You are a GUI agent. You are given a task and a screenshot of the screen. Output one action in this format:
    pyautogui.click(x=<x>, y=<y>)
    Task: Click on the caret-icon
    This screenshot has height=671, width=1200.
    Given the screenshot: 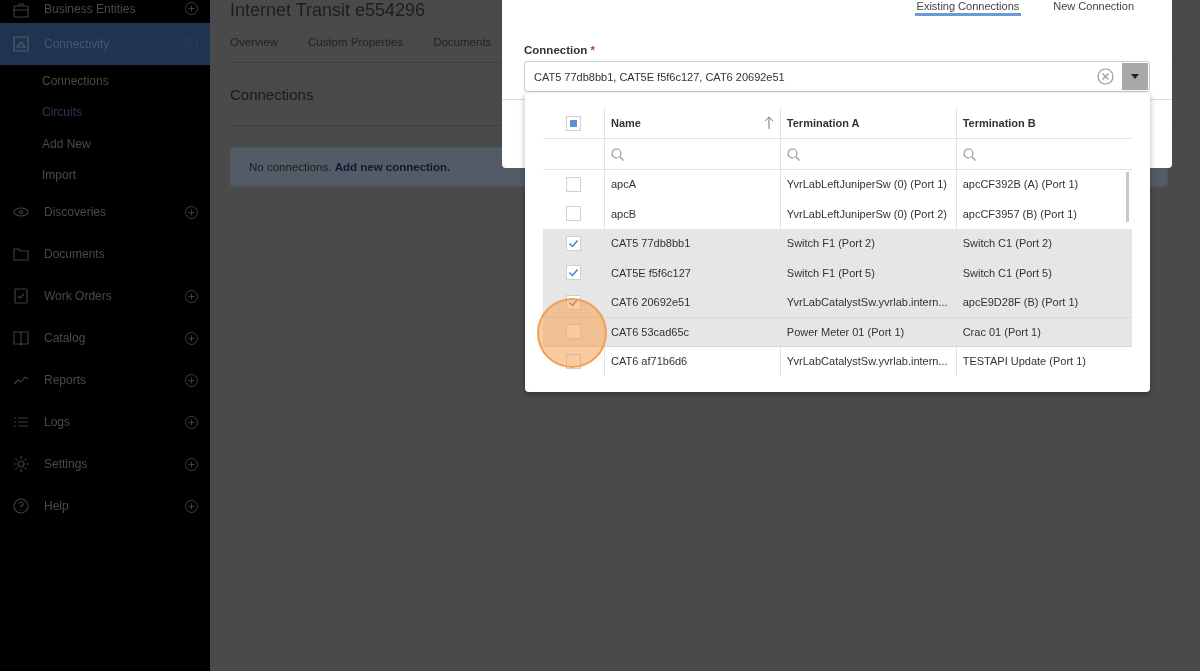 What is the action you would take?
    pyautogui.click(x=1135, y=76)
    